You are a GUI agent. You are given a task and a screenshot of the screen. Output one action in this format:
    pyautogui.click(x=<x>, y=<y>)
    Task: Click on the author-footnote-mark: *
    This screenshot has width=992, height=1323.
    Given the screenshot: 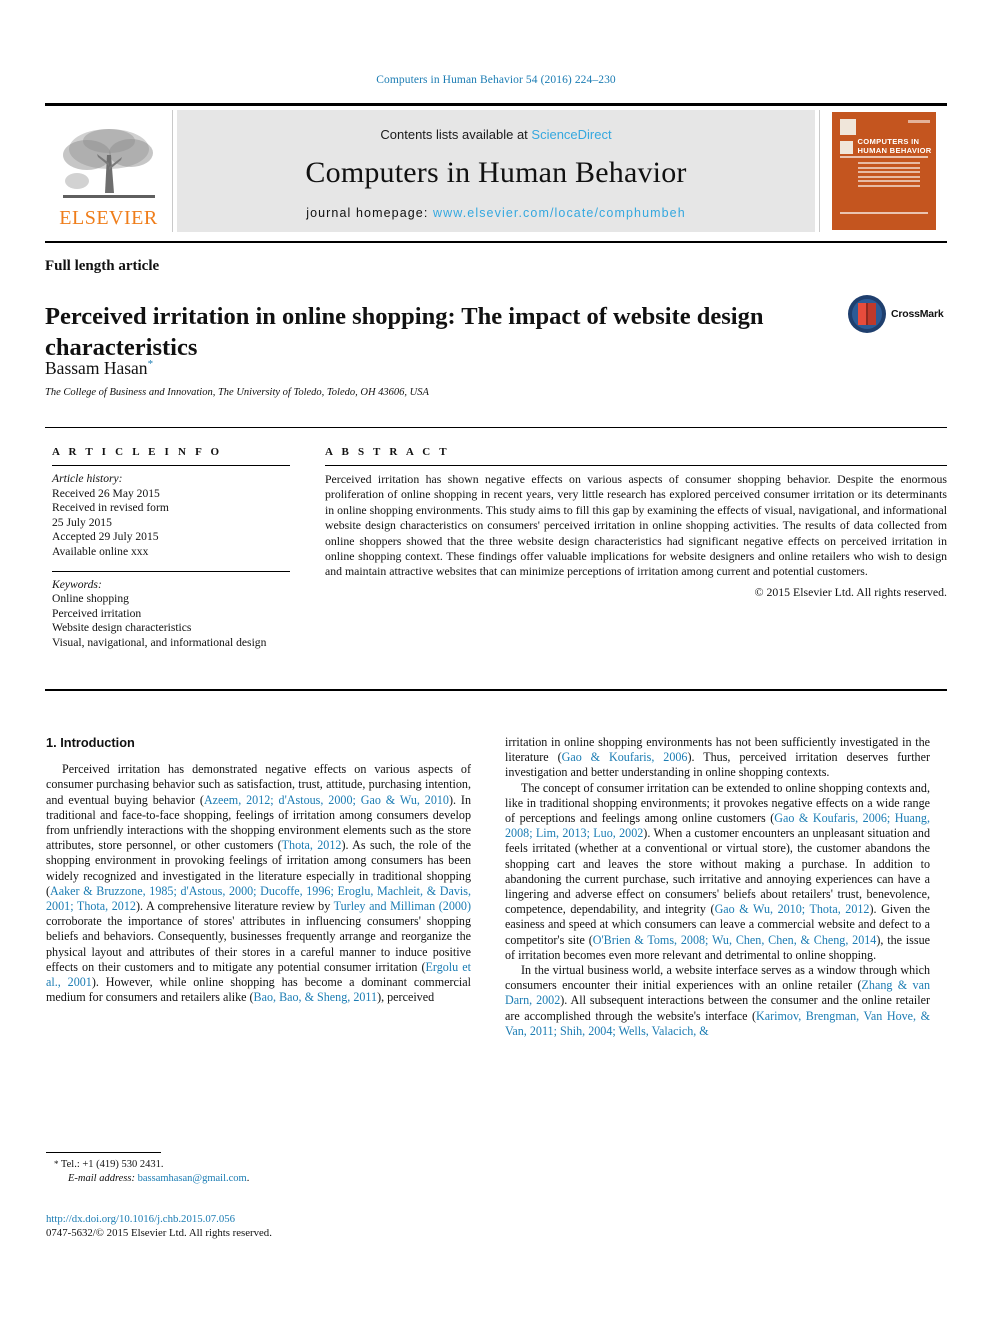 What is the action you would take?
    pyautogui.click(x=151, y=364)
    